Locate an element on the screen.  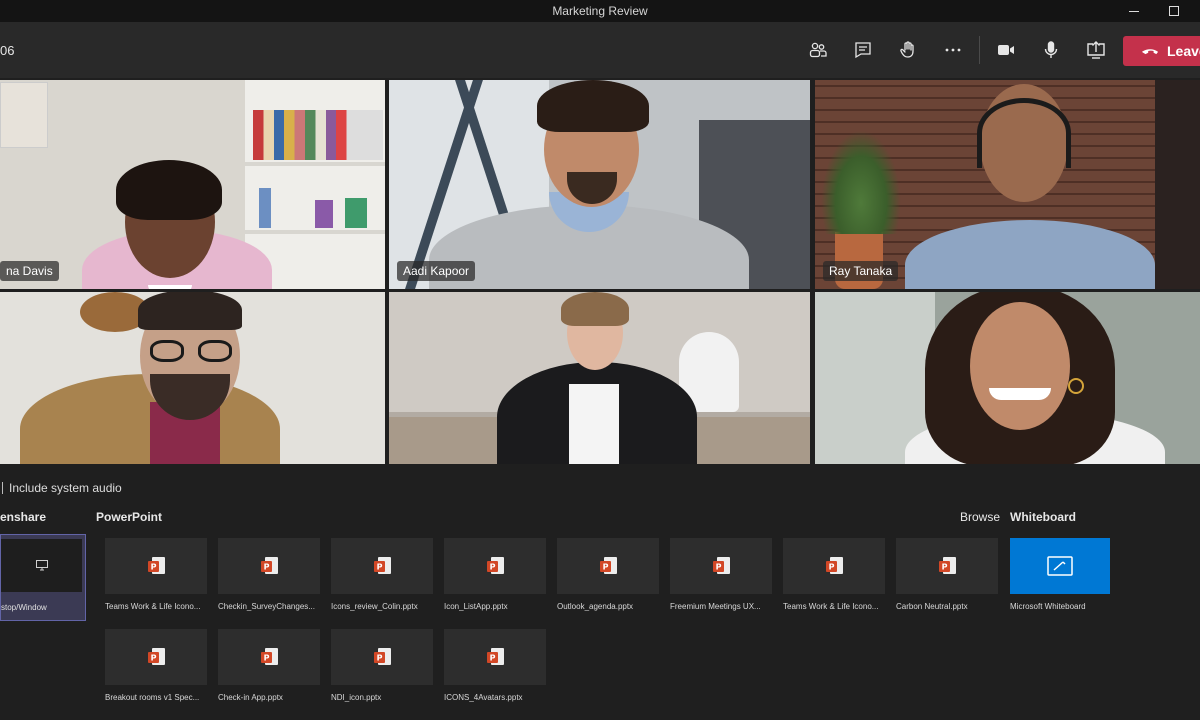
chat-icon is located at coordinates (863, 50).